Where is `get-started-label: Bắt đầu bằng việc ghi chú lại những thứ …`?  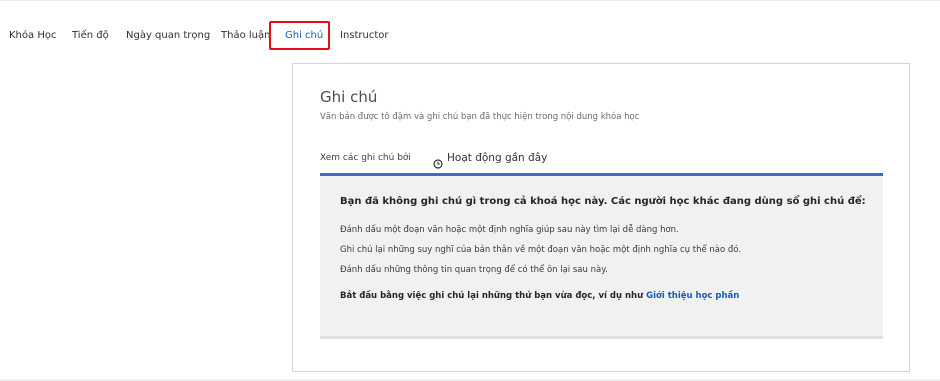
get-started-label: Bắt đầu bằng việc ghi chú lại những thứ … is located at coordinates (492, 296).